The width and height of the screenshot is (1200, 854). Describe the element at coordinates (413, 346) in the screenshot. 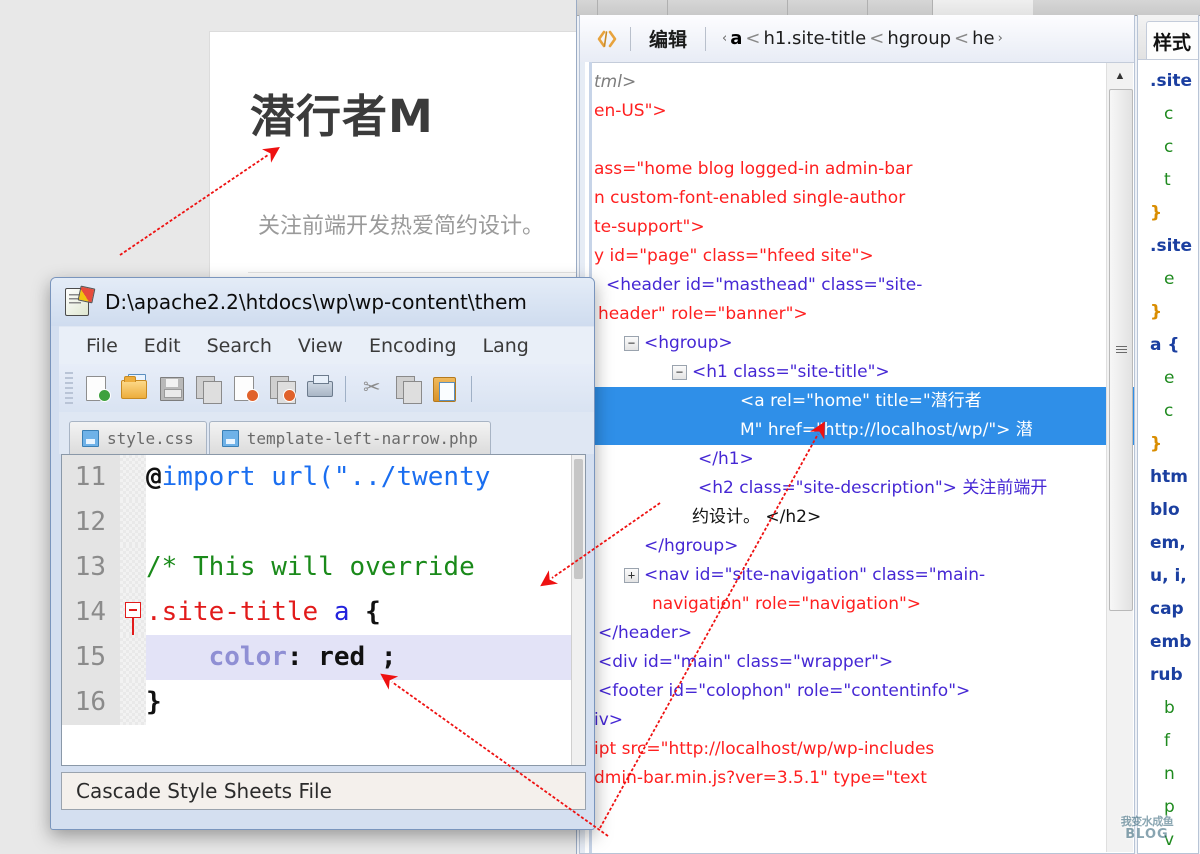

I see `menu-encoding: Encoding` at that location.